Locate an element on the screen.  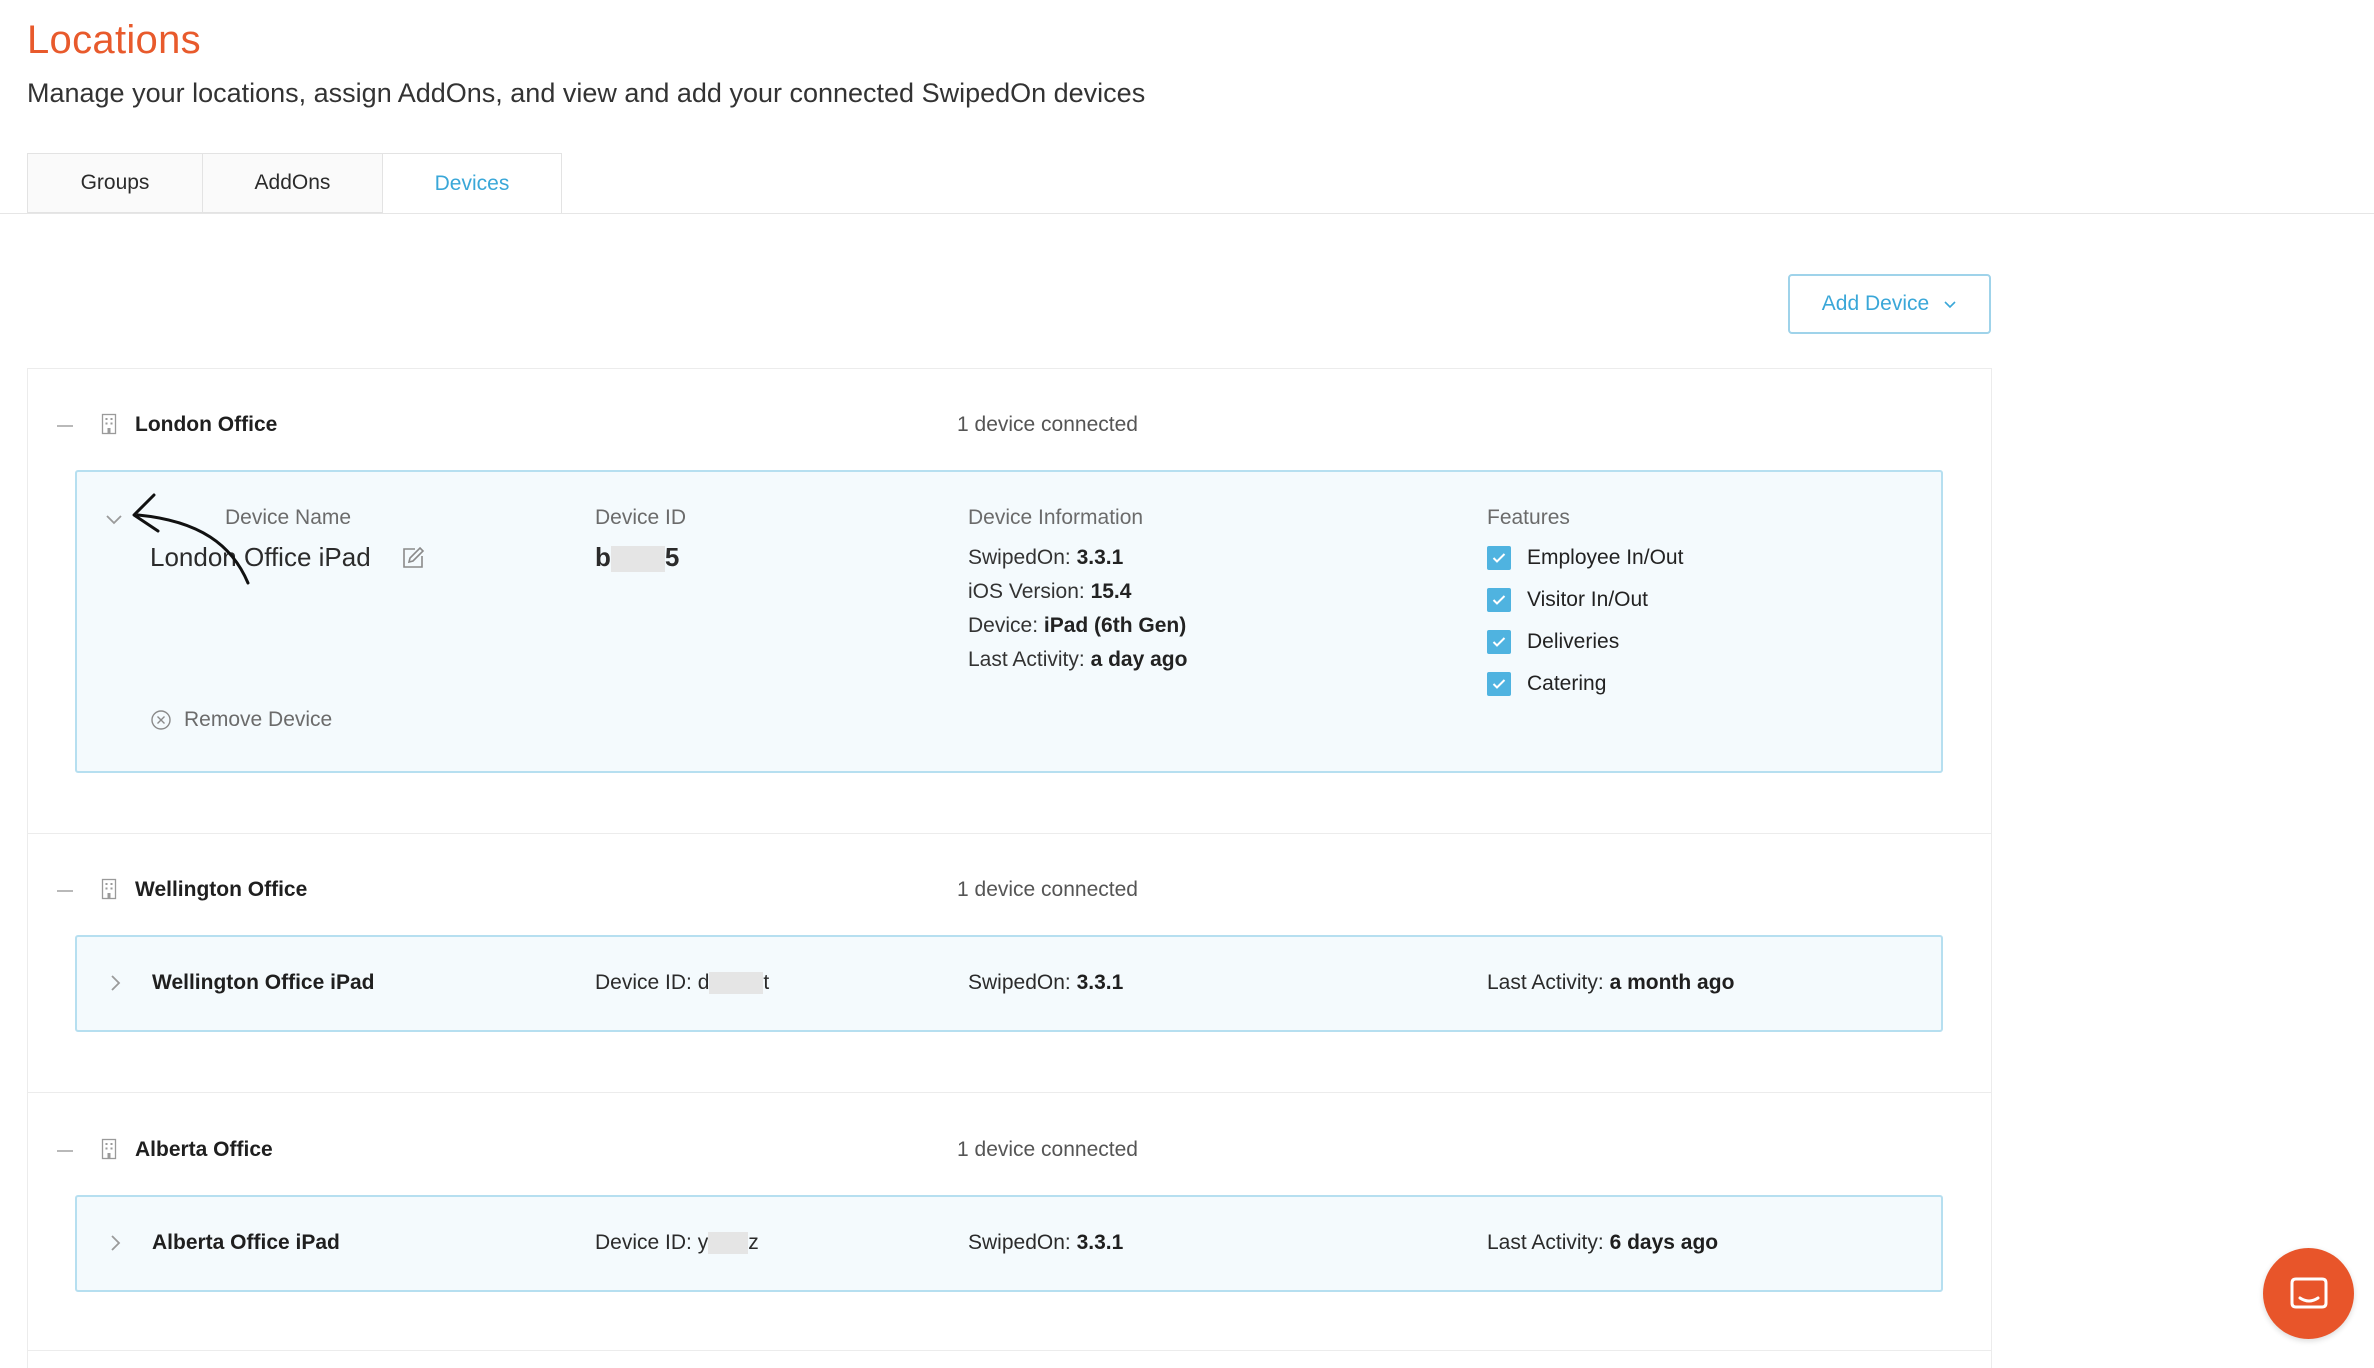
device-id-start: b is located at coordinates (603, 557).